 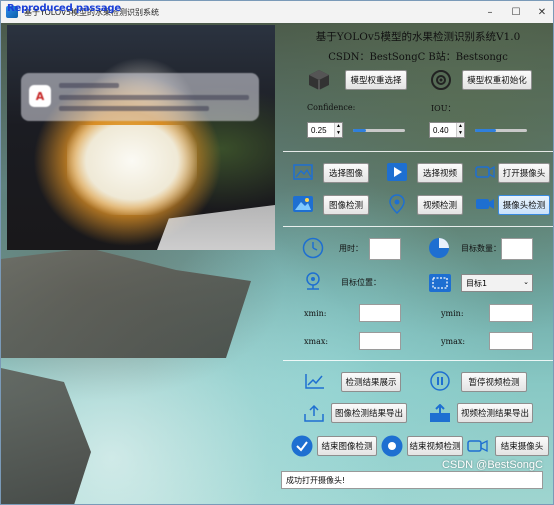 What do you see at coordinates (380, 341) in the screenshot?
I see `xmax-field` at bounding box center [380, 341].